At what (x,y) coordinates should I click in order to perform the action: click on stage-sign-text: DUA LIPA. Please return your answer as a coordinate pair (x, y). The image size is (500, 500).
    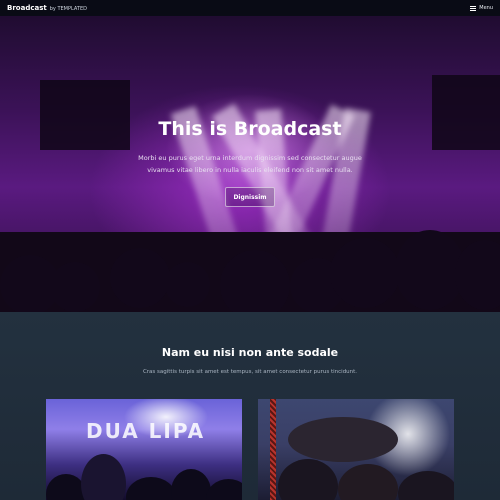
    Looking at the image, I should click on (146, 431).